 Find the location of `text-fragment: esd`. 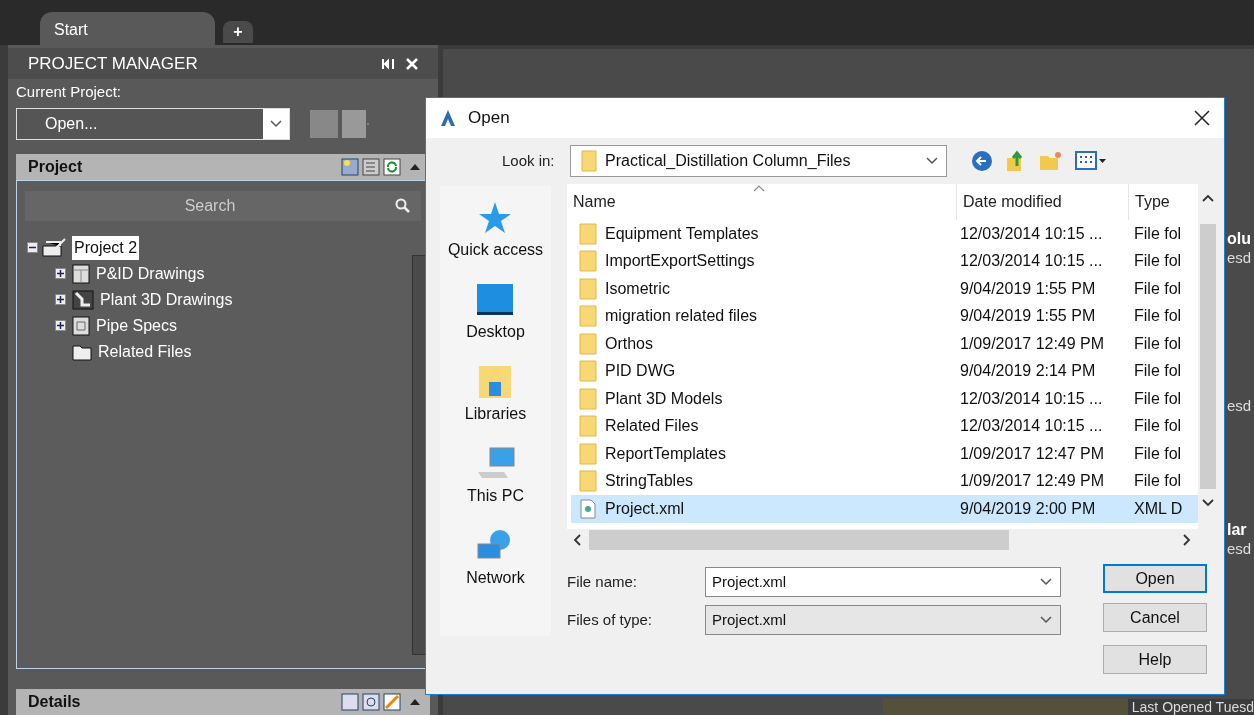

text-fragment: esd is located at coordinates (1240, 406).